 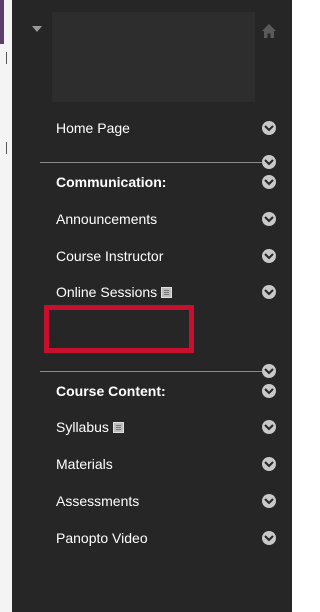 What do you see at coordinates (102, 538) in the screenshot?
I see `menu-item-label: Panopto Video` at bounding box center [102, 538].